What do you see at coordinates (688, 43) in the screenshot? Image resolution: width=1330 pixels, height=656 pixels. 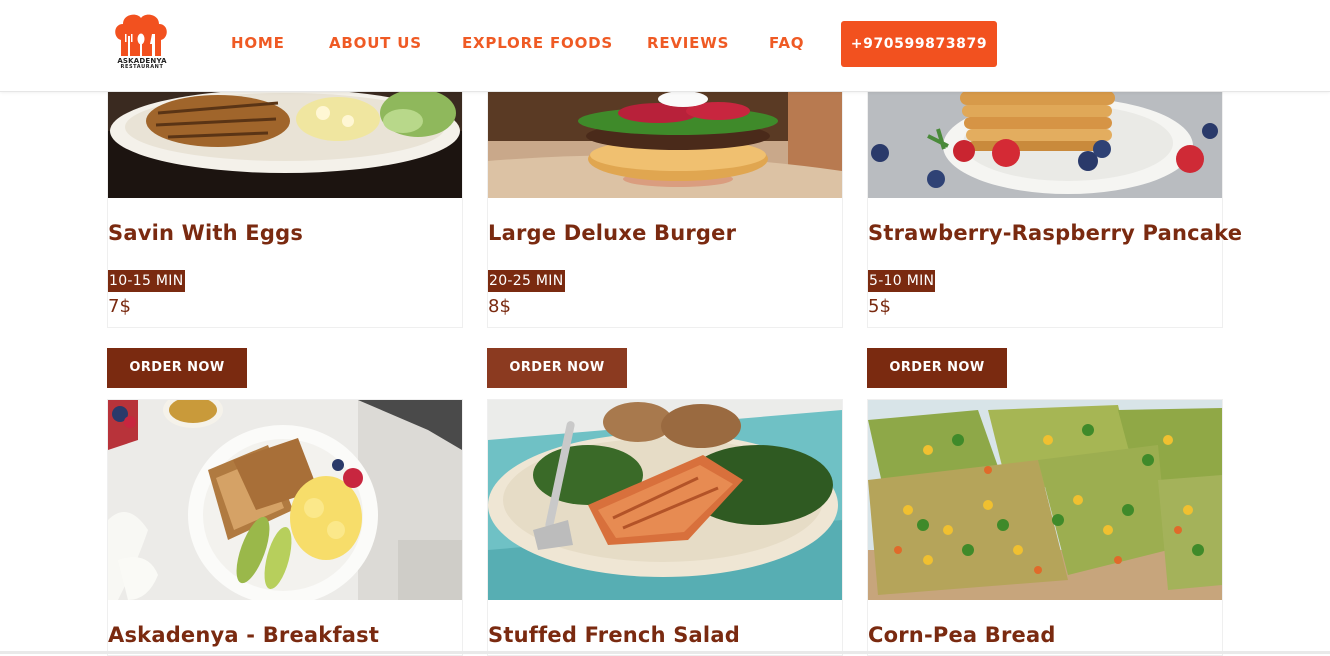 I see `nav-reviews: REVIEWS` at bounding box center [688, 43].